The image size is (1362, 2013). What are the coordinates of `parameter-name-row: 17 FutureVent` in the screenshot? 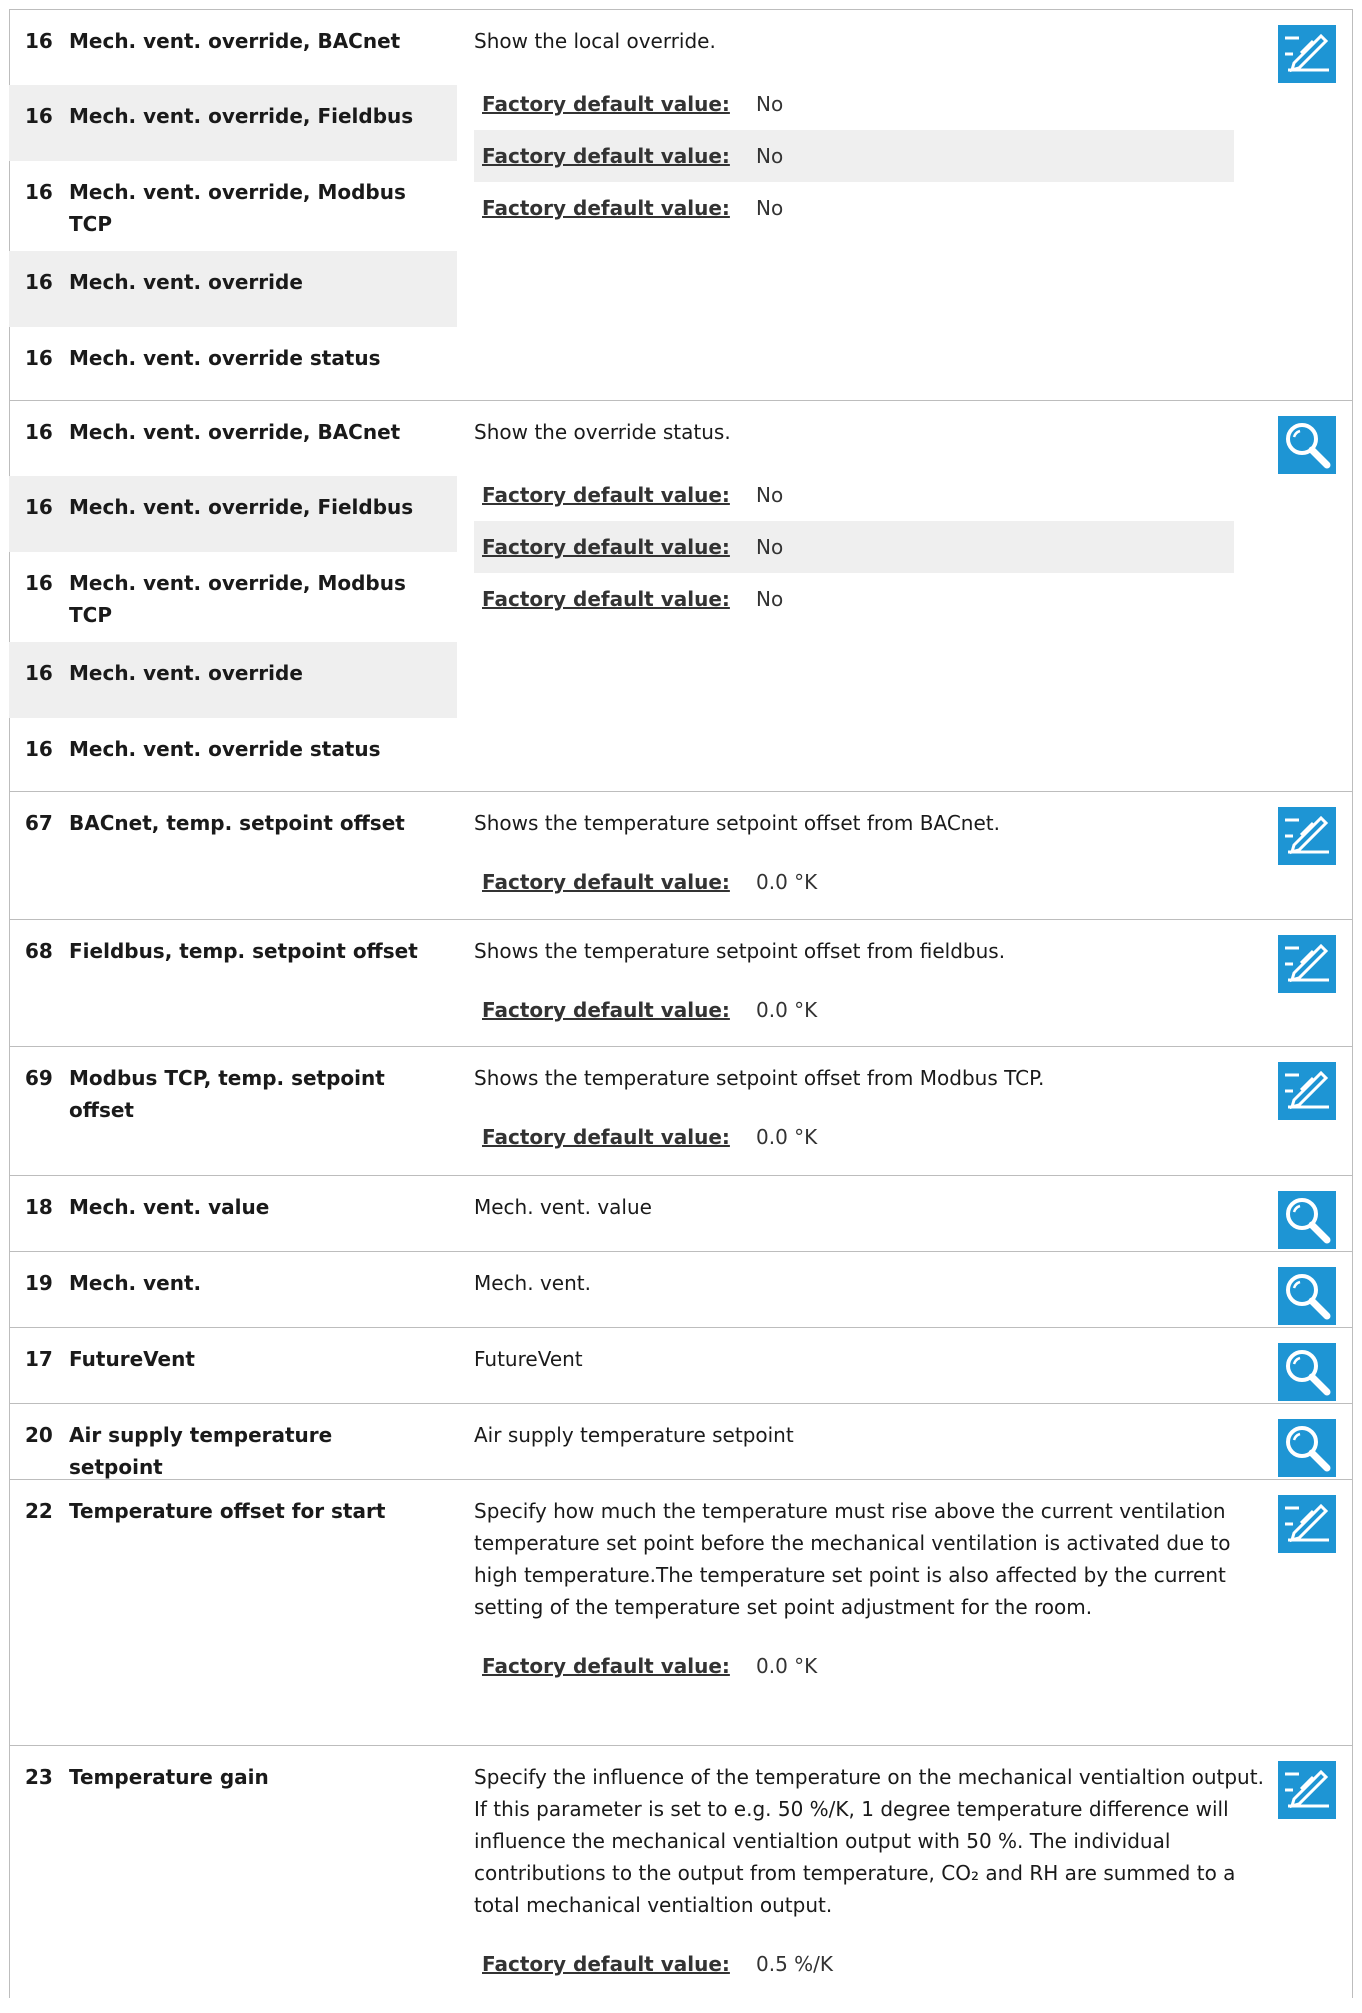 It's located at (233, 1351).